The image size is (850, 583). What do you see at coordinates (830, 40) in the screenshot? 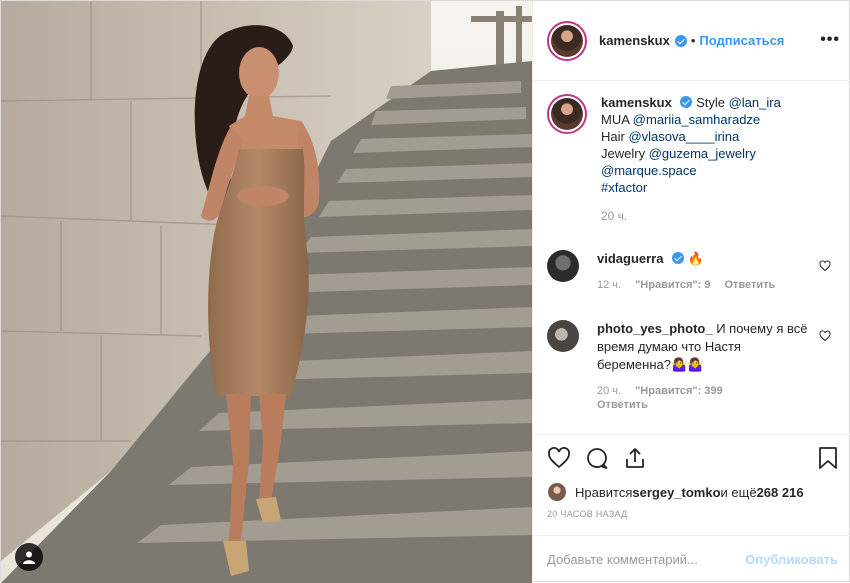
I see `more-icon: •••` at bounding box center [830, 40].